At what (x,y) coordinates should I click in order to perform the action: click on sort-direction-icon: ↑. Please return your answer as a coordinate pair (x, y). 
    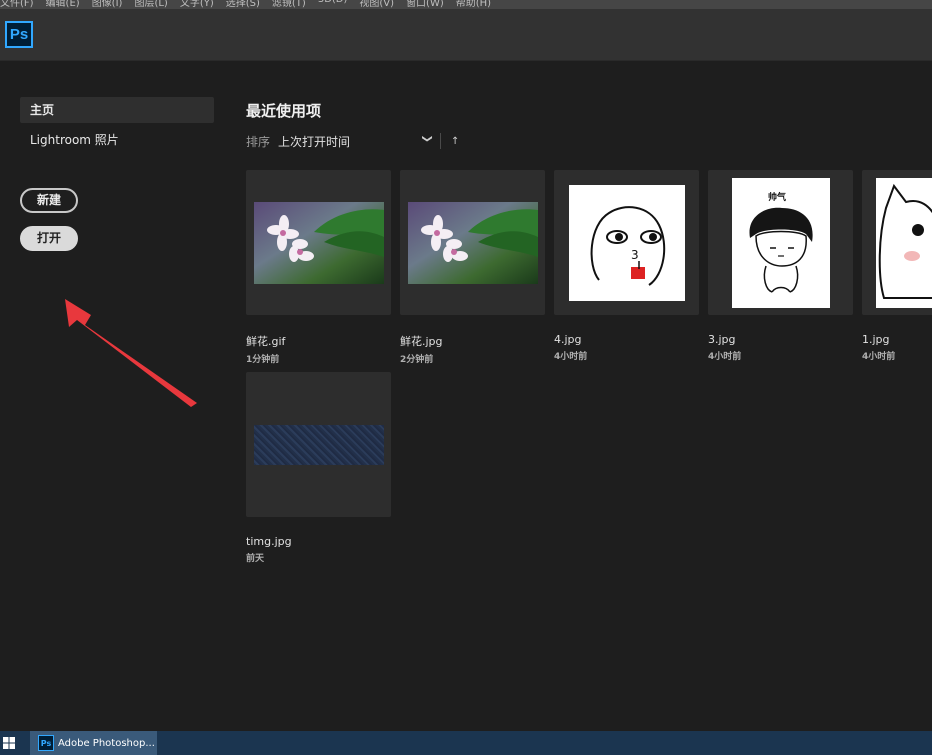
    Looking at the image, I should click on (455, 141).